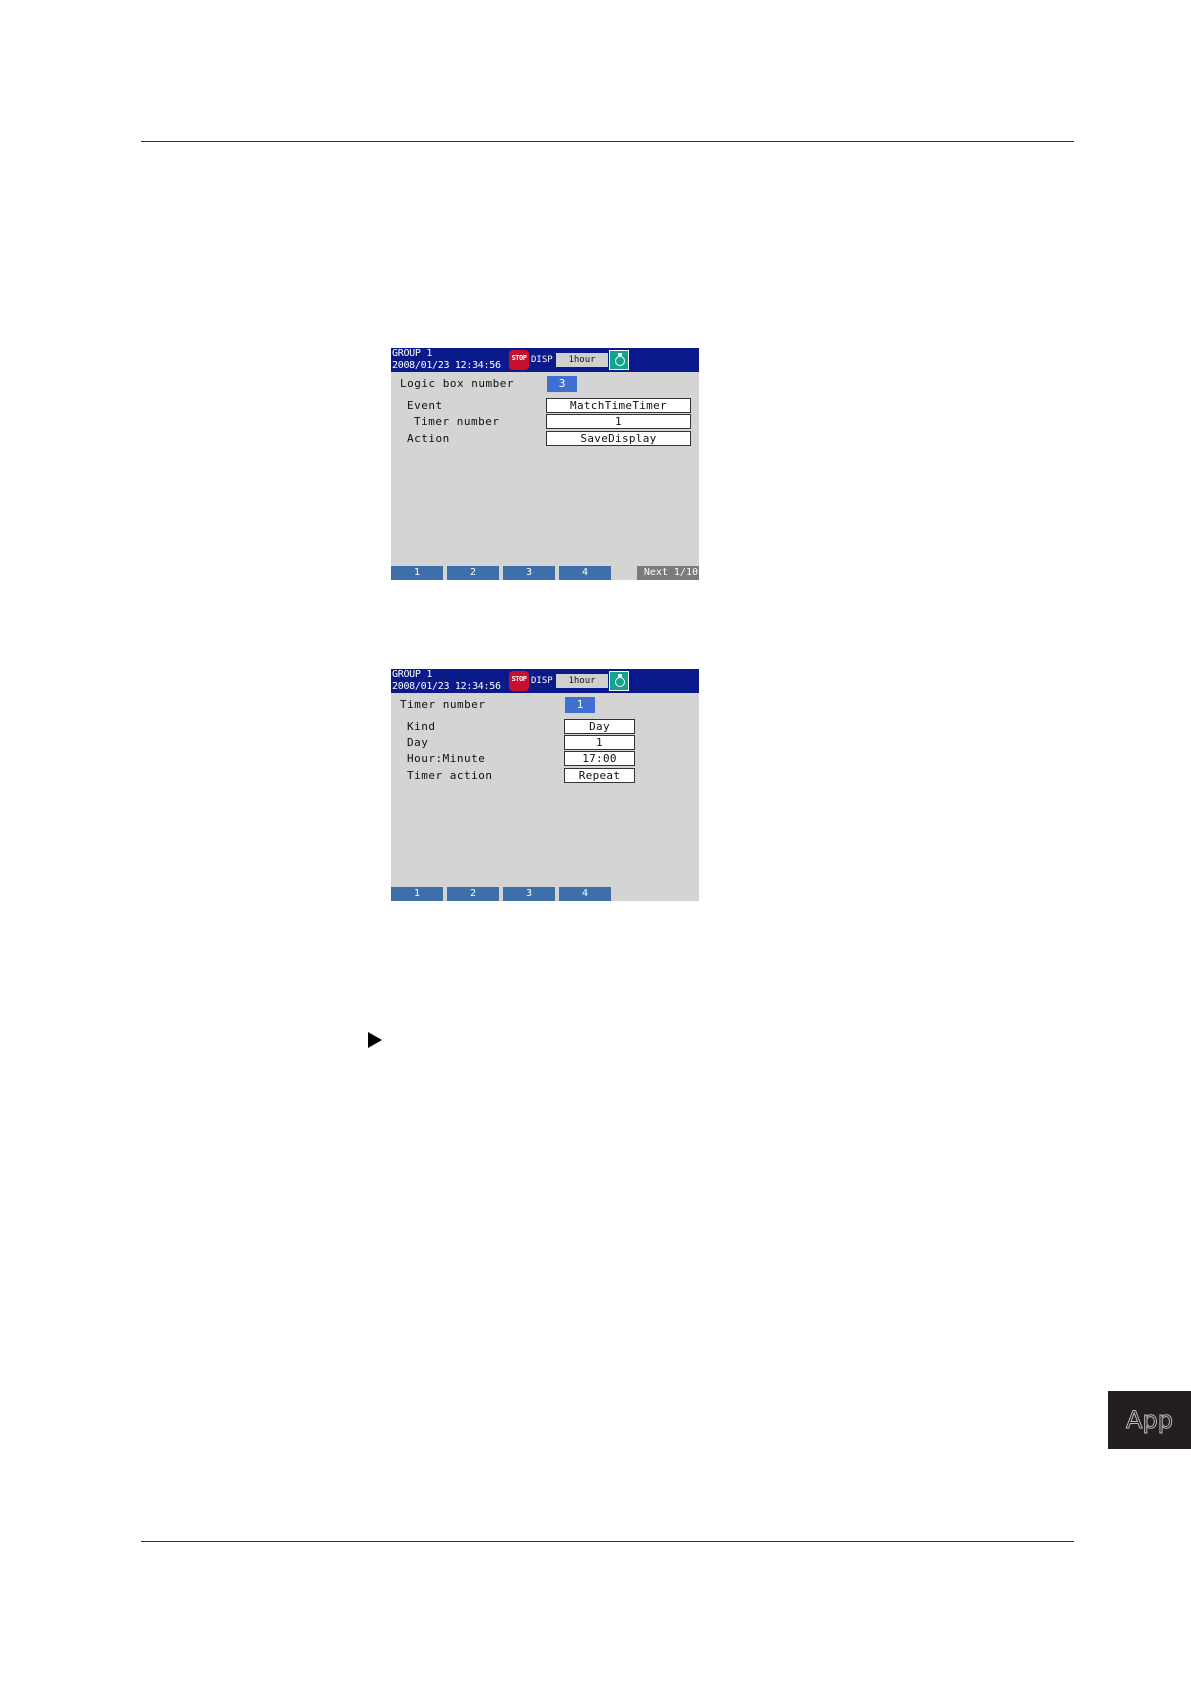  What do you see at coordinates (599, 775) in the screenshot?
I see `timer-action-field: Repeat` at bounding box center [599, 775].